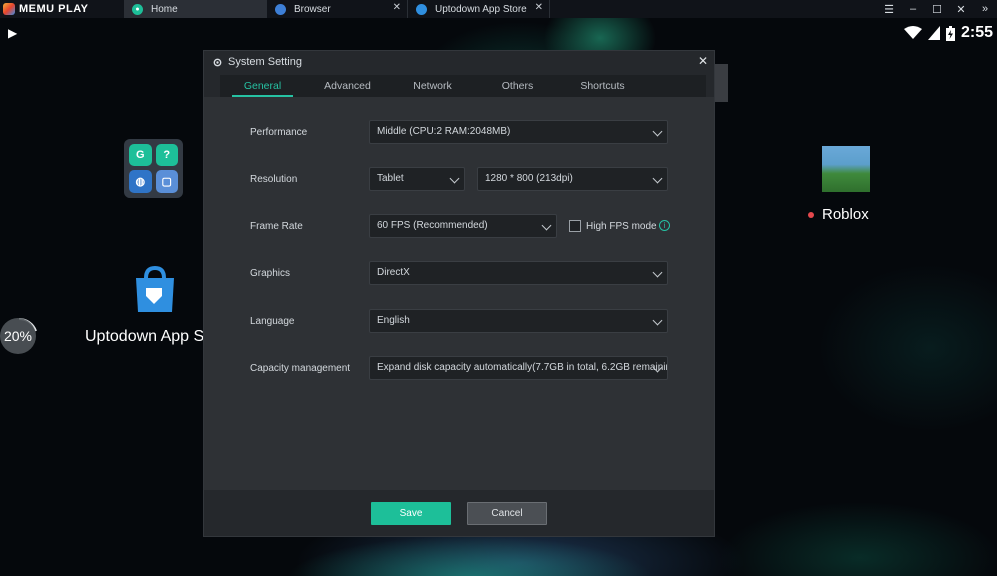 This screenshot has width=997, height=576. Describe the element at coordinates (811, 214) in the screenshot. I see `new-badge` at that location.